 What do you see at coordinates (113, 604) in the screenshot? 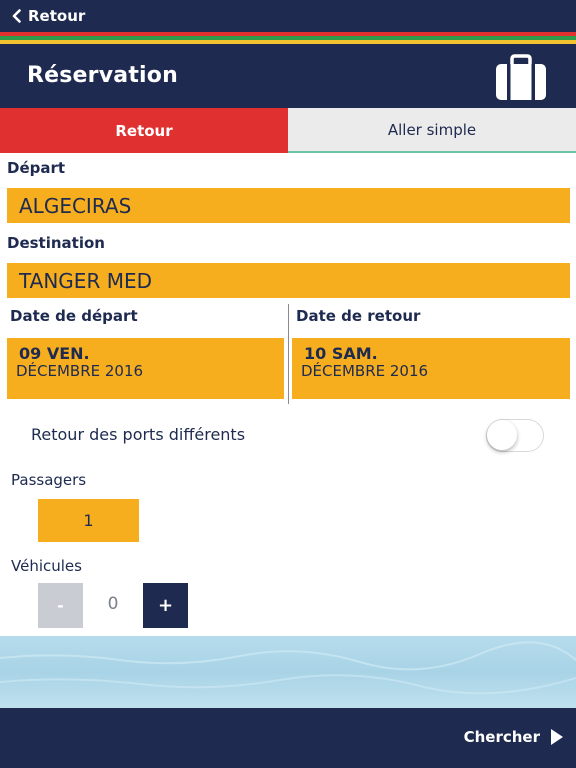
I see `vehicles-count: 0` at bounding box center [113, 604].